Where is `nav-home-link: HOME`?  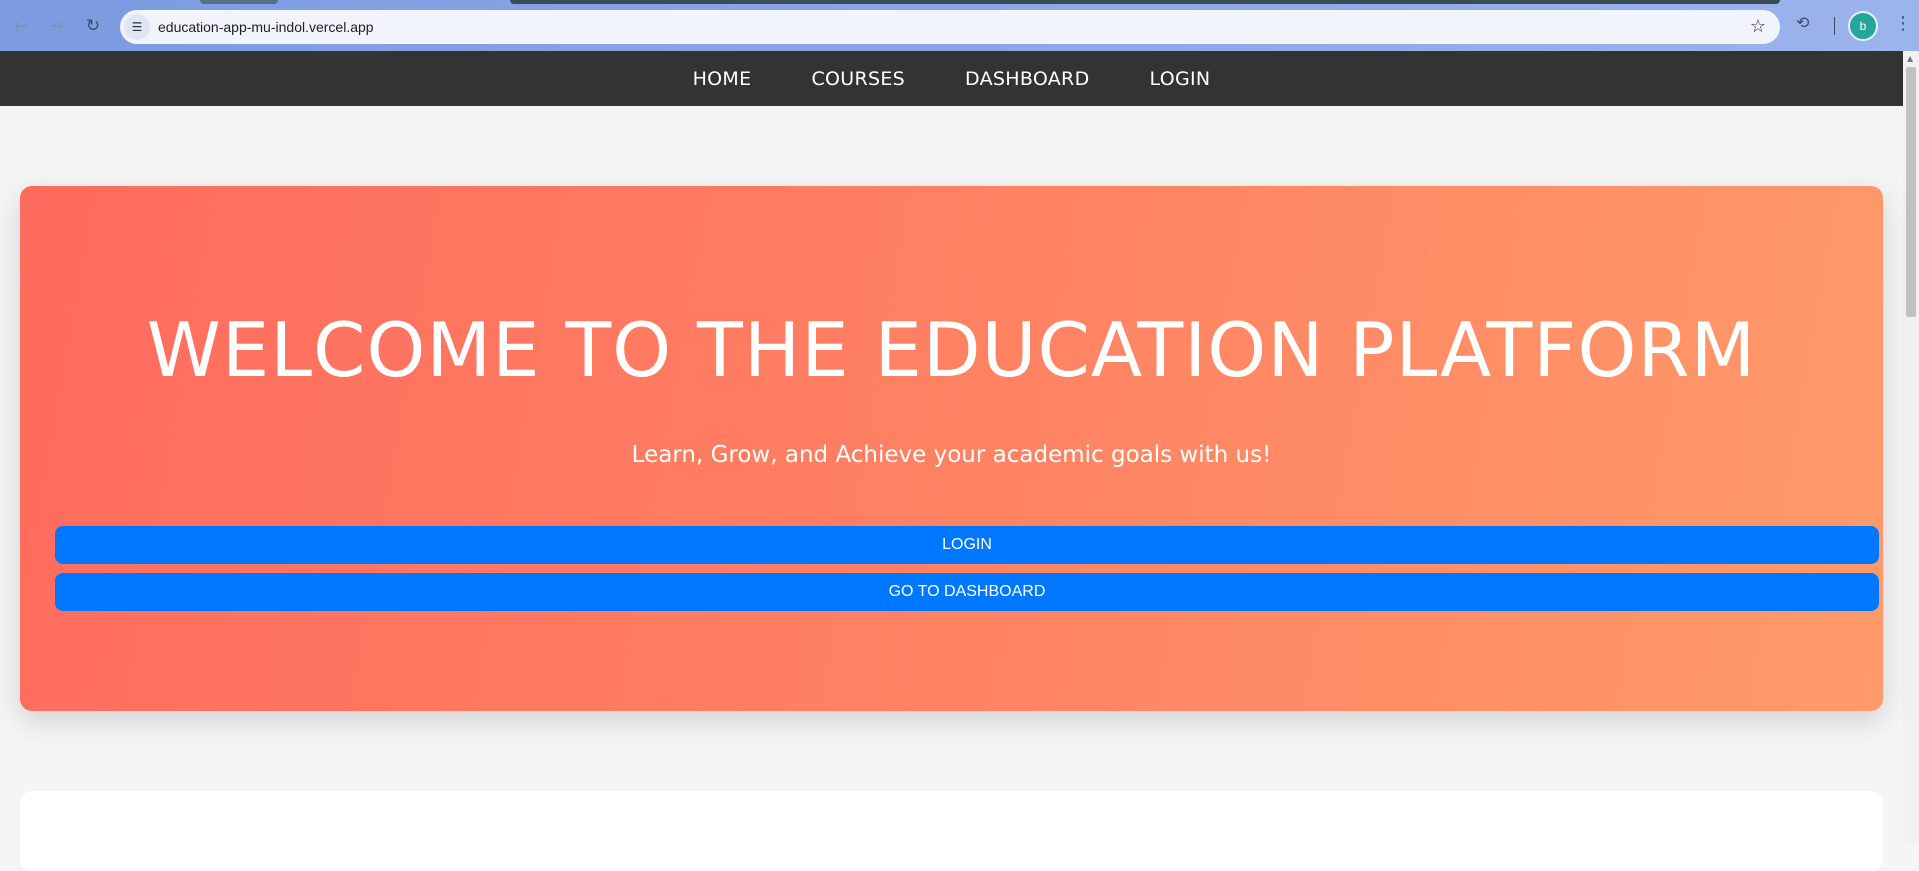
nav-home-link: HOME is located at coordinates (722, 79).